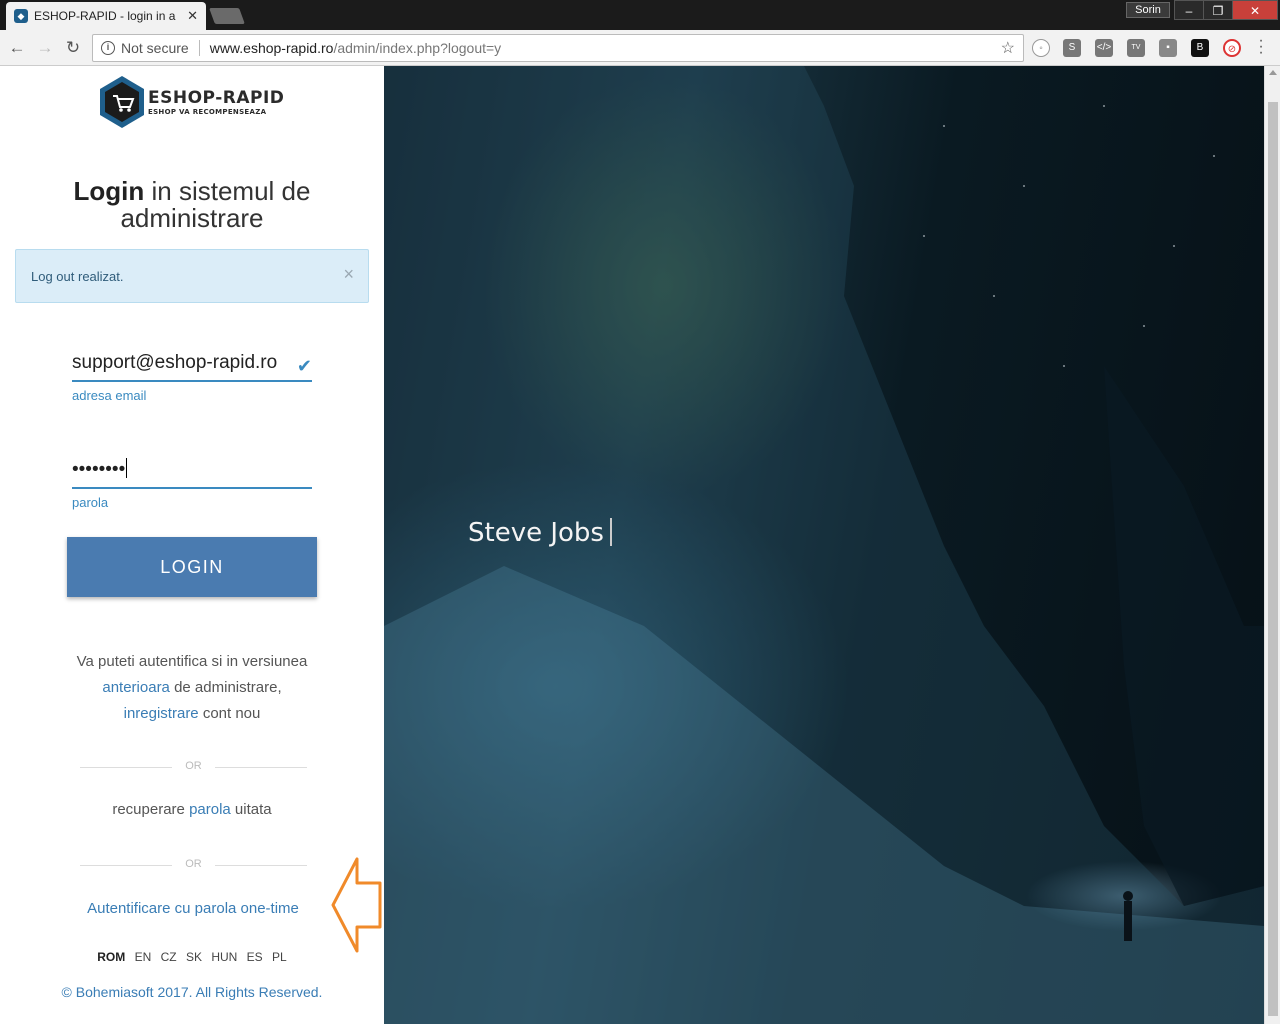 This screenshot has height=1024, width=1280. What do you see at coordinates (45, 48) in the screenshot?
I see `forward-icon: →` at bounding box center [45, 48].